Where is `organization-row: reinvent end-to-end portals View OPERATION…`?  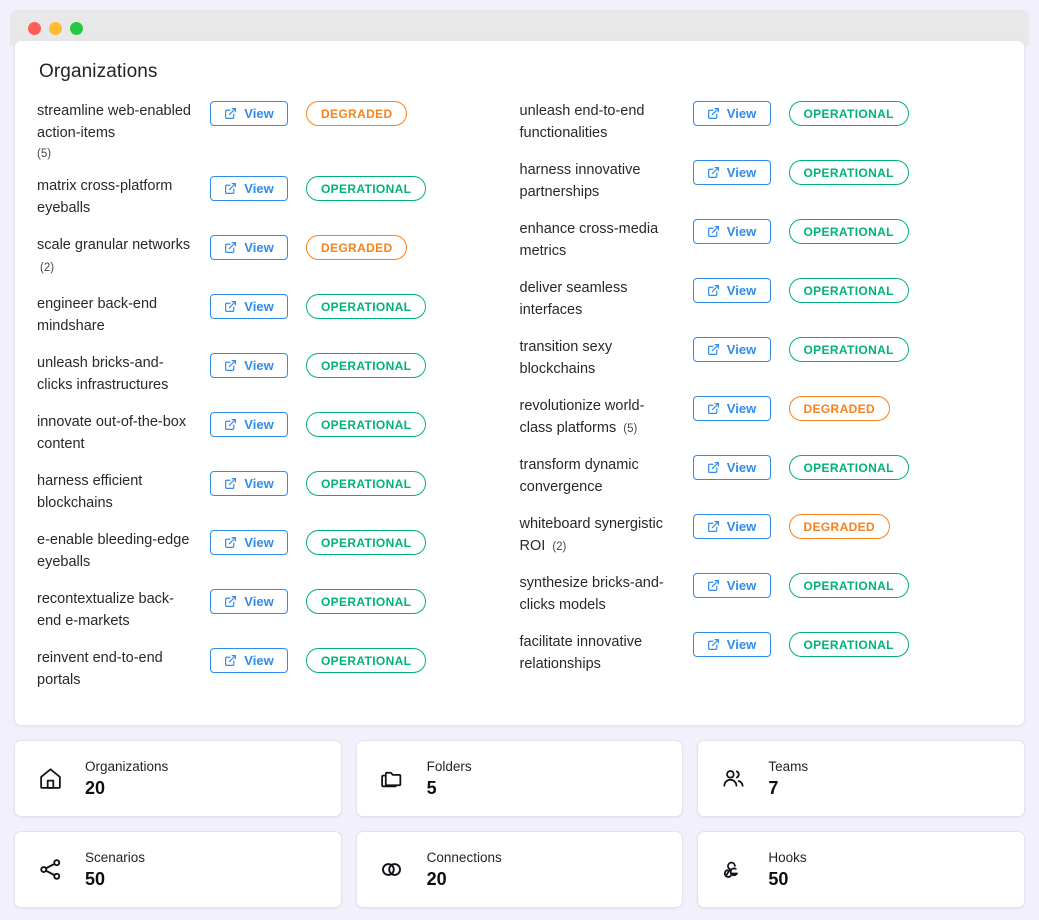
organization-row: reinvent end-to-end portals View OPERATION… is located at coordinates (278, 673).